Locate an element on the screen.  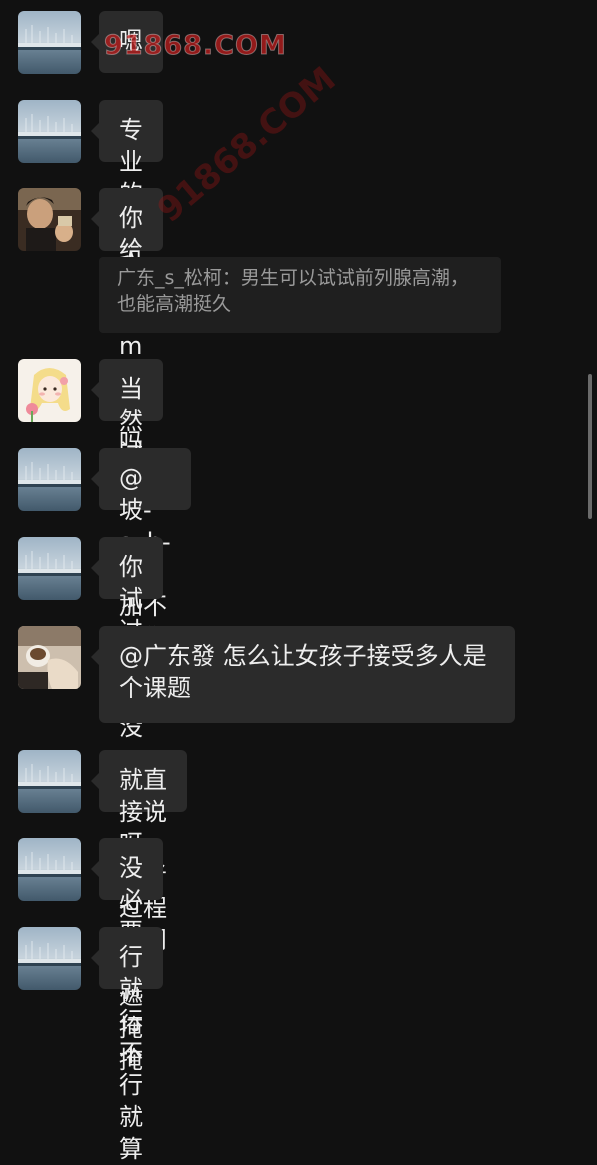
message-bubble: 你试过多人没 is located at coordinates (127, 639).